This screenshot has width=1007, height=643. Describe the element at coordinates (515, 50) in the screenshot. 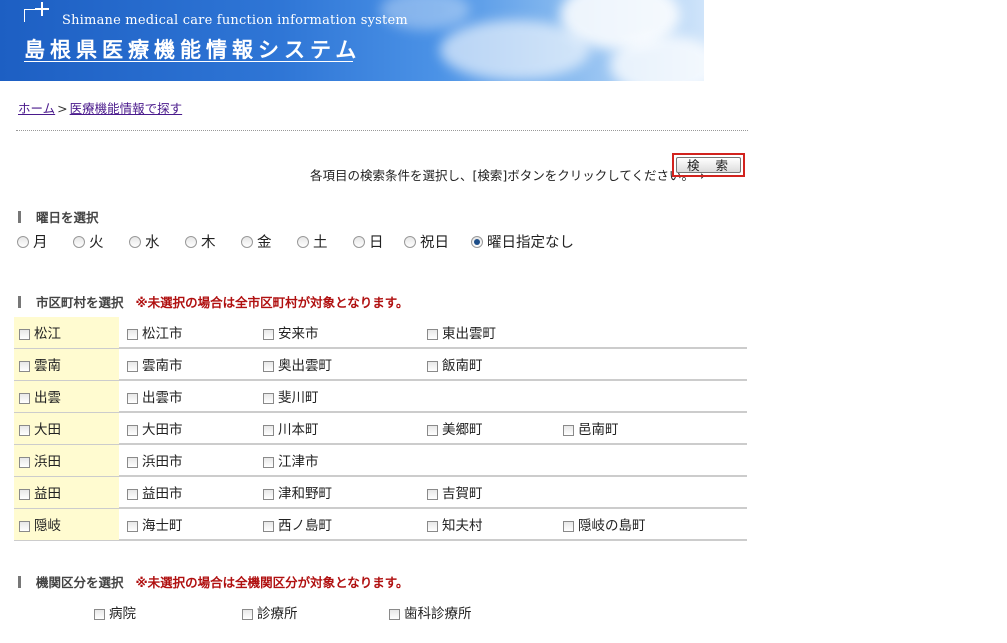

I see `cloud-decoration` at that location.